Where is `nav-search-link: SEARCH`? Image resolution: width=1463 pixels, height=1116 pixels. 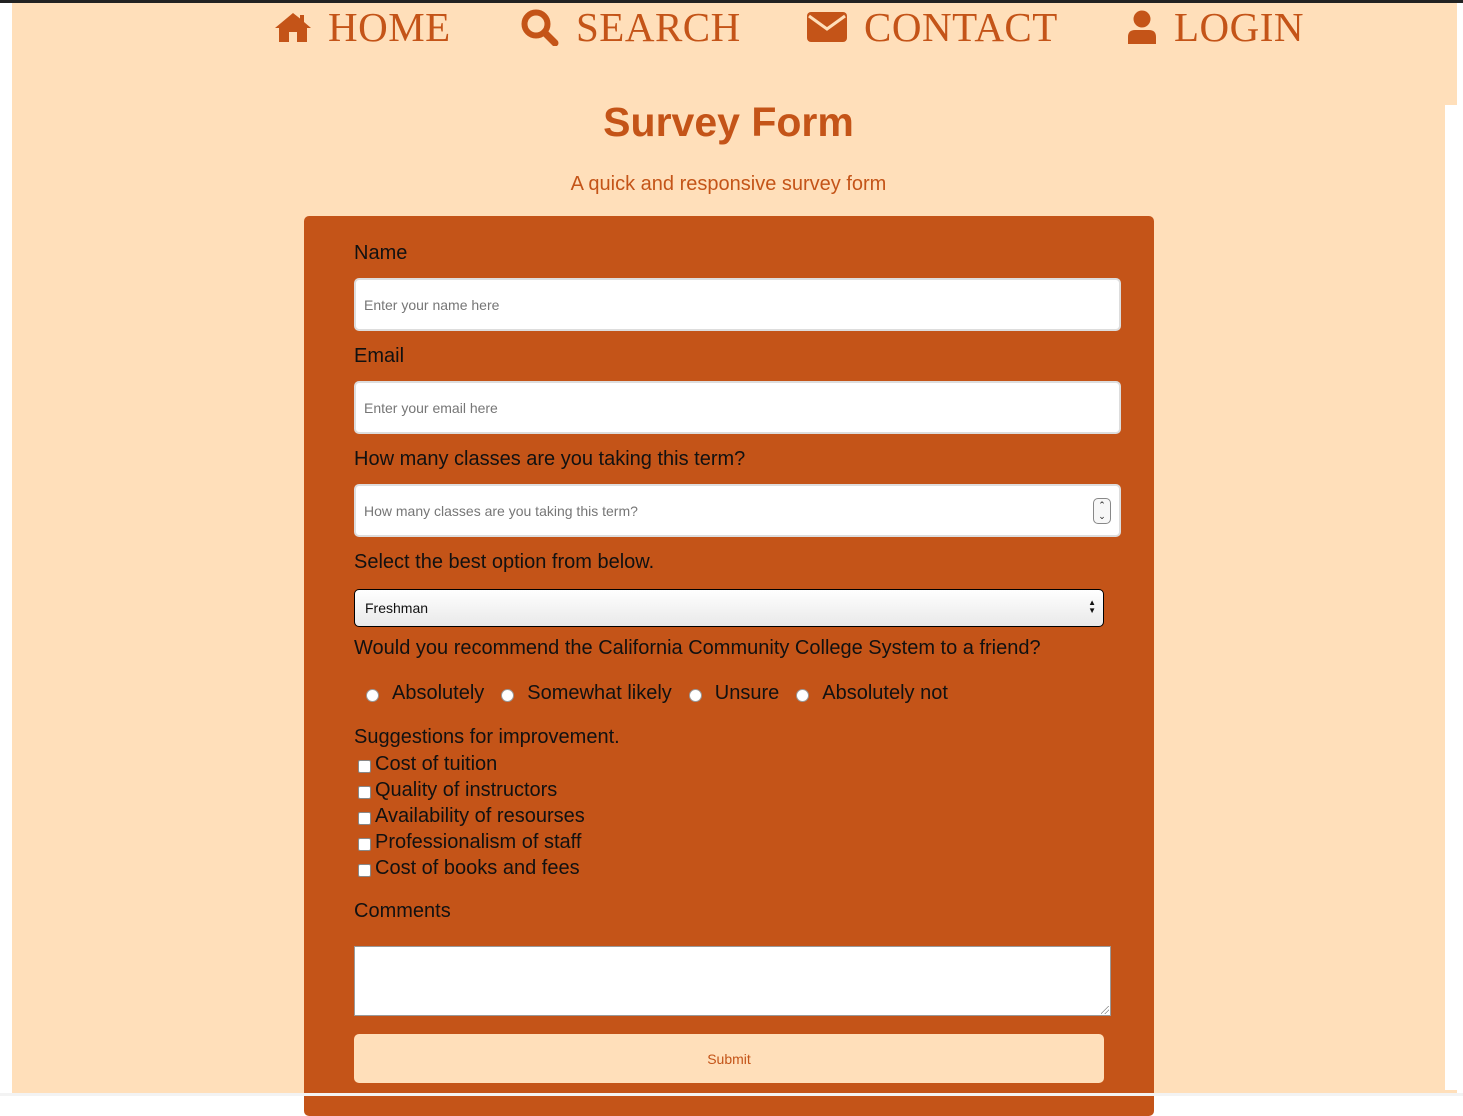 nav-search-link: SEARCH is located at coordinates (630, 27).